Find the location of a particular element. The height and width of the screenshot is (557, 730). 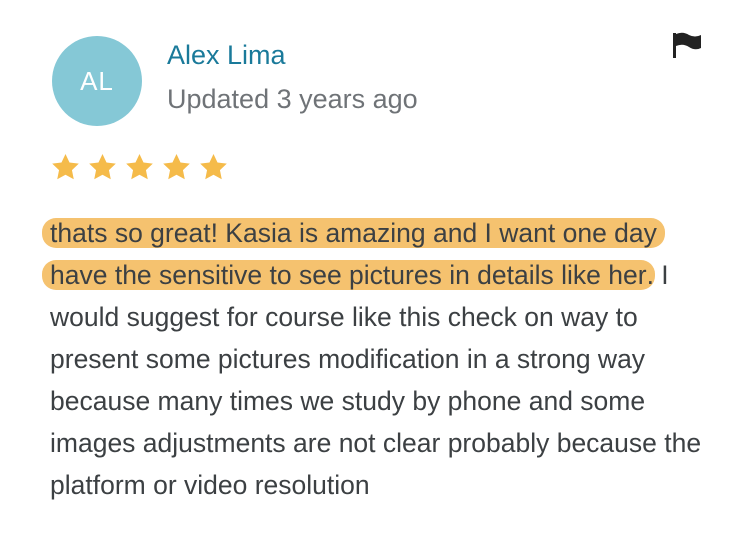

avatar: AL is located at coordinates (97, 81).